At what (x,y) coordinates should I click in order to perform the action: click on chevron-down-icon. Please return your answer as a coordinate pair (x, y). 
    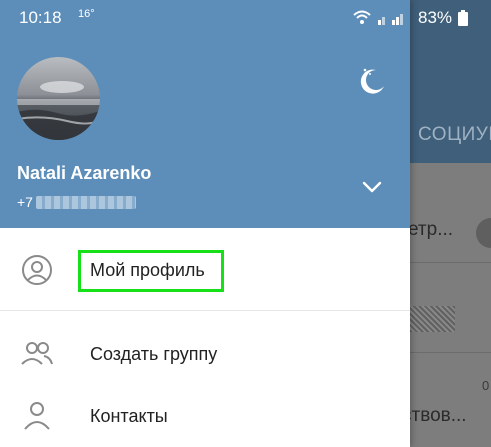
    Looking at the image, I should click on (372, 187).